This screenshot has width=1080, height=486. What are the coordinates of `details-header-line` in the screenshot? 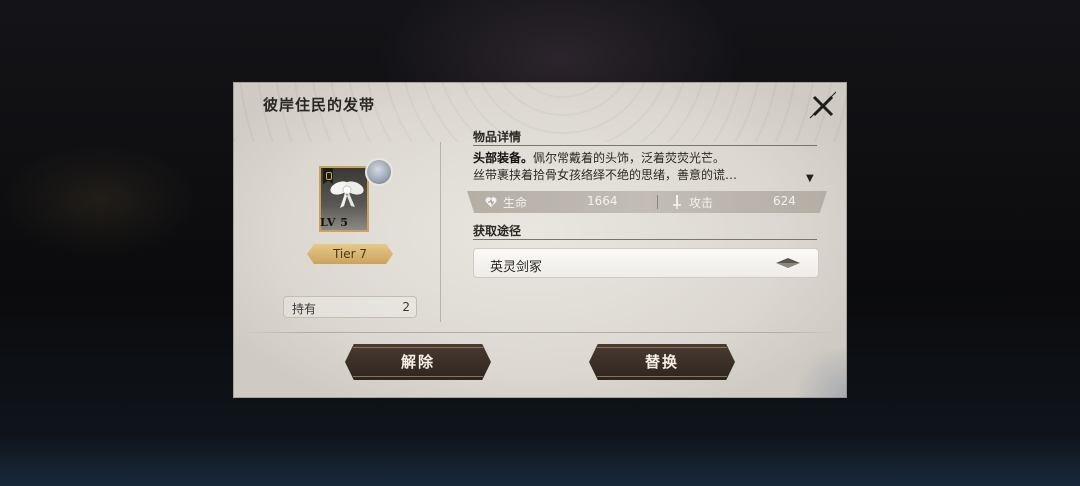 It's located at (645, 145).